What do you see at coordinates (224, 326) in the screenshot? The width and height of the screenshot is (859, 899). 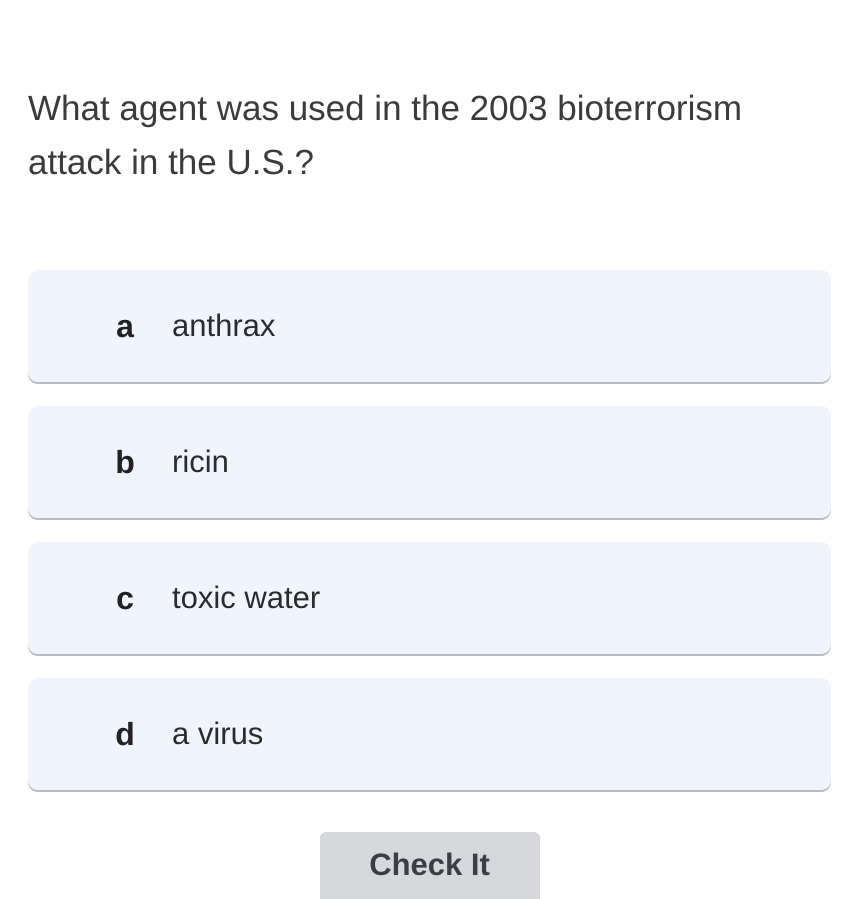 I see `option-text: anthrax` at bounding box center [224, 326].